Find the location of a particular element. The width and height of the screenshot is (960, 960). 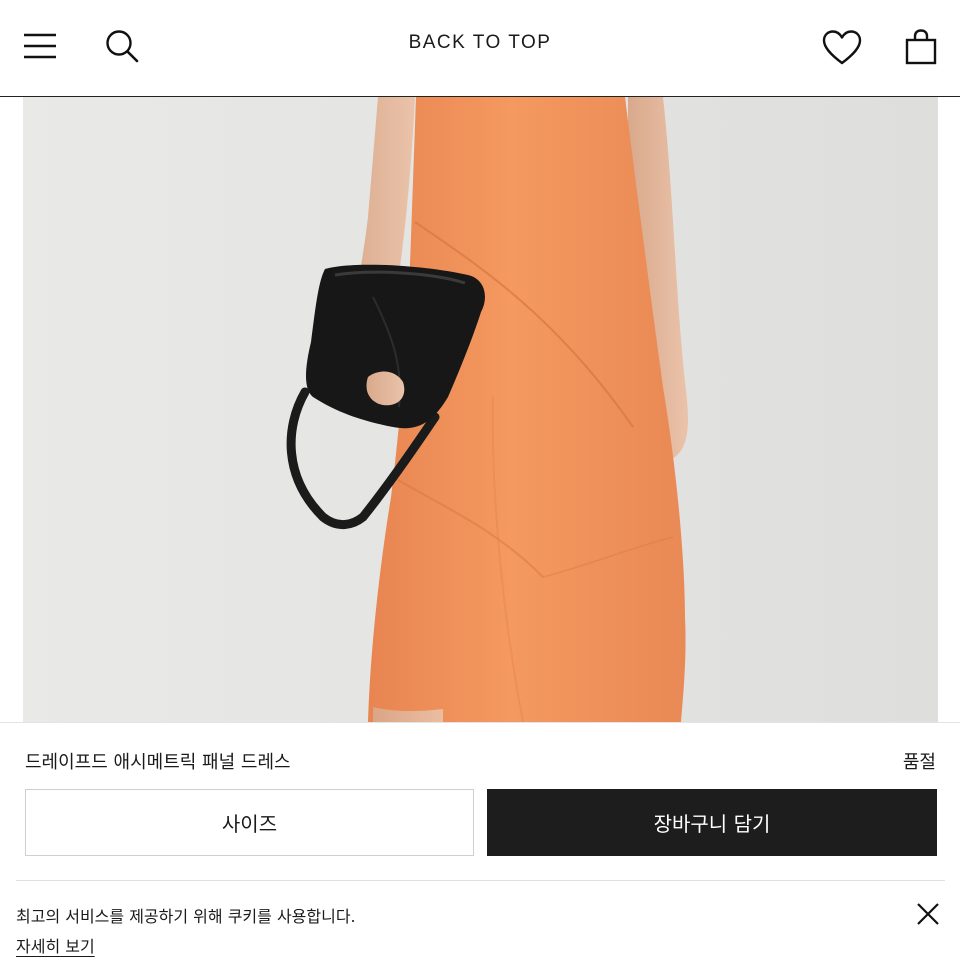

add-to-cart-label: 장바구니 담기 is located at coordinates (712, 824).